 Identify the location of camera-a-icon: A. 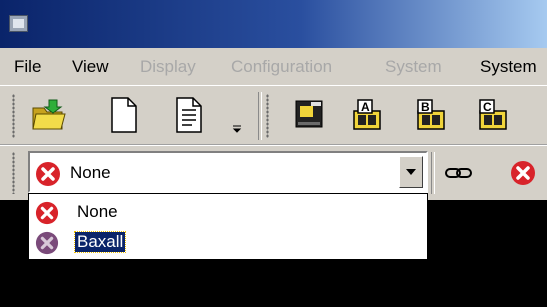
(367, 114).